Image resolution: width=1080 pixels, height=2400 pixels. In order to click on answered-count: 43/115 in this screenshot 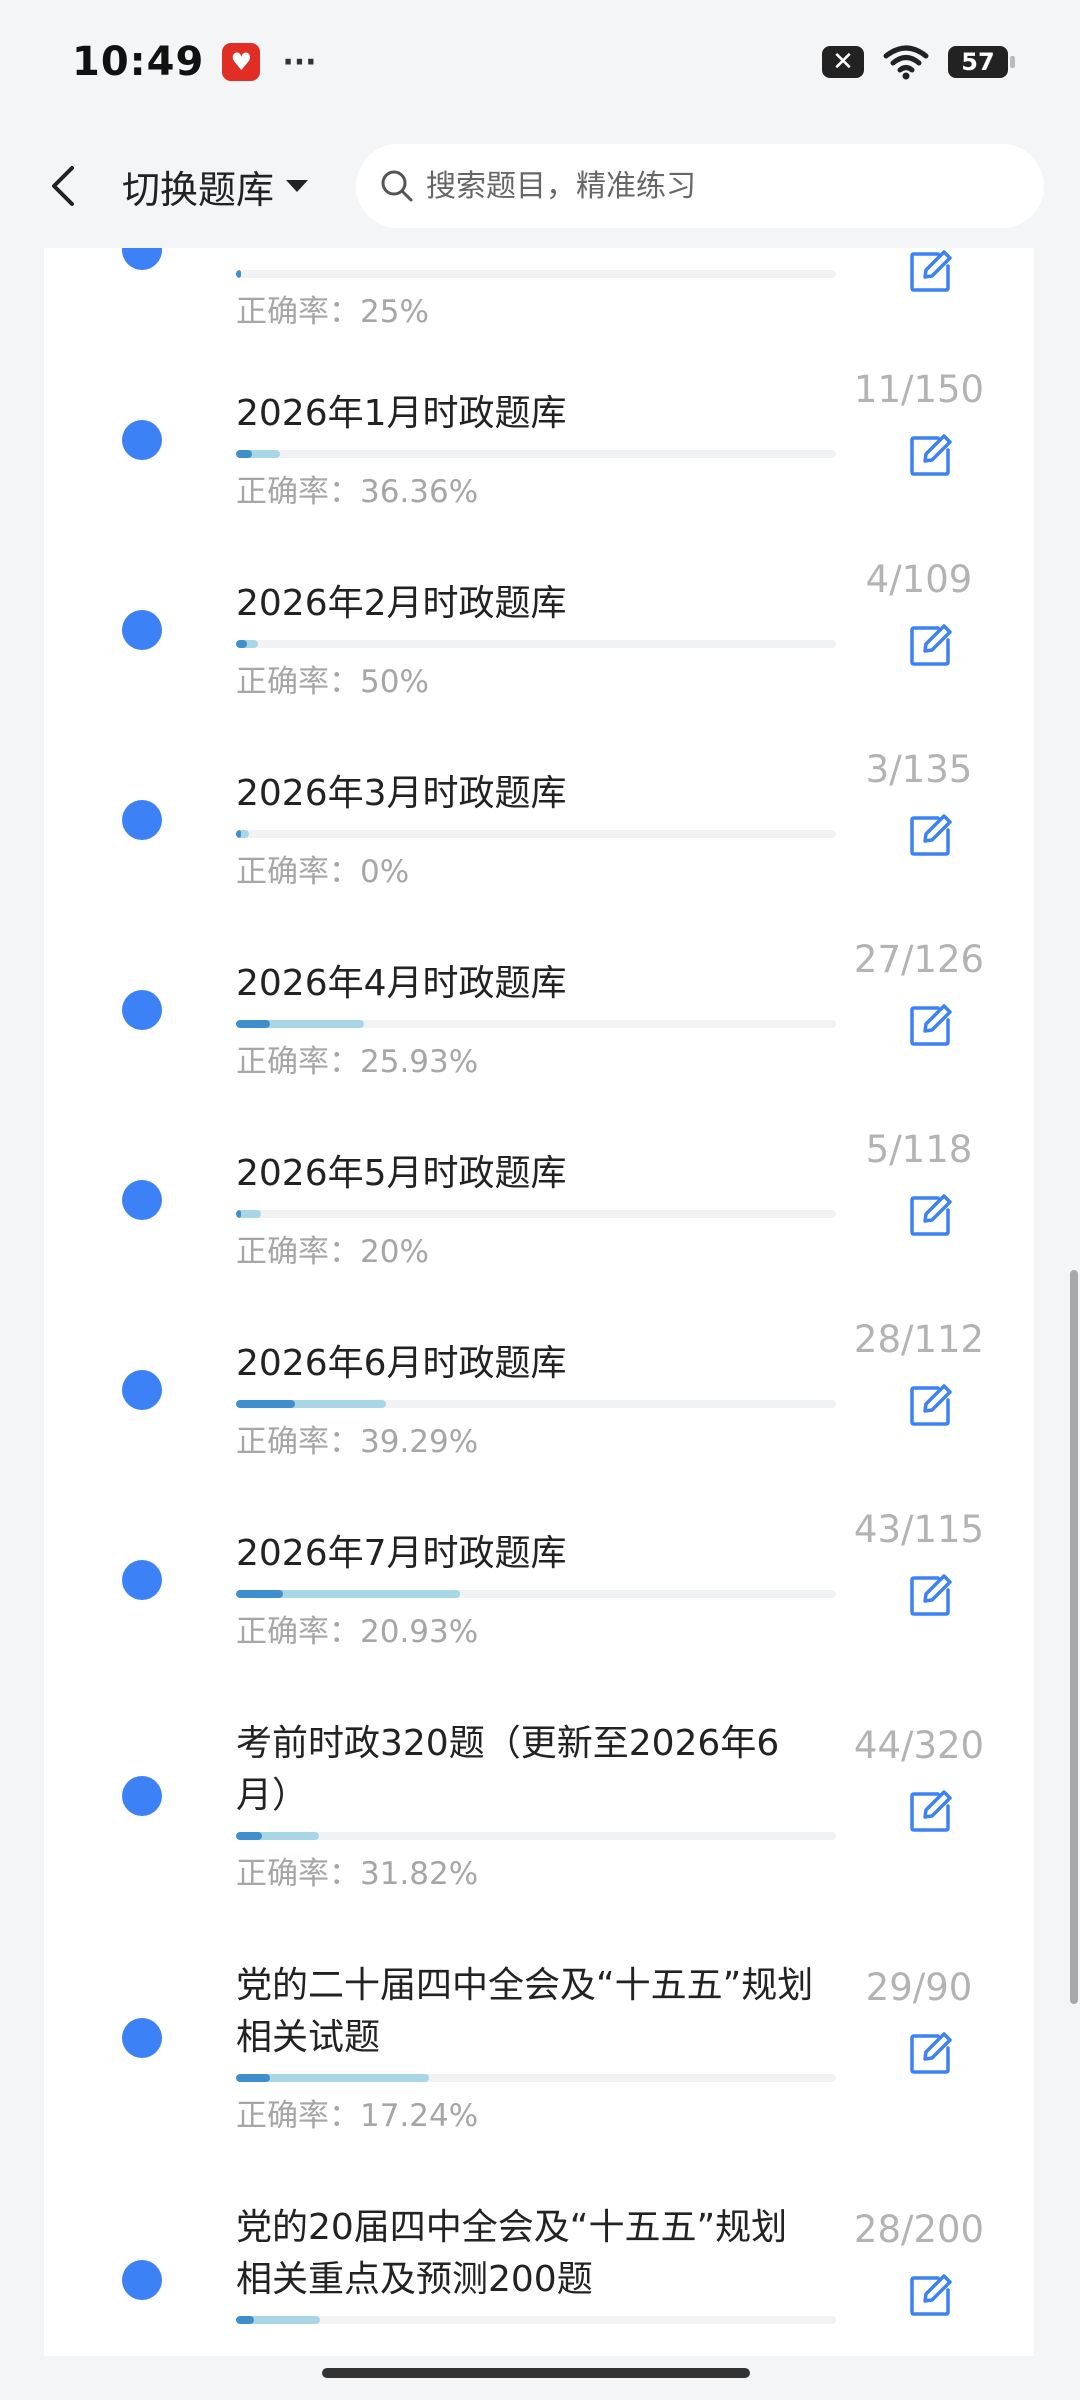, I will do `click(919, 1529)`.